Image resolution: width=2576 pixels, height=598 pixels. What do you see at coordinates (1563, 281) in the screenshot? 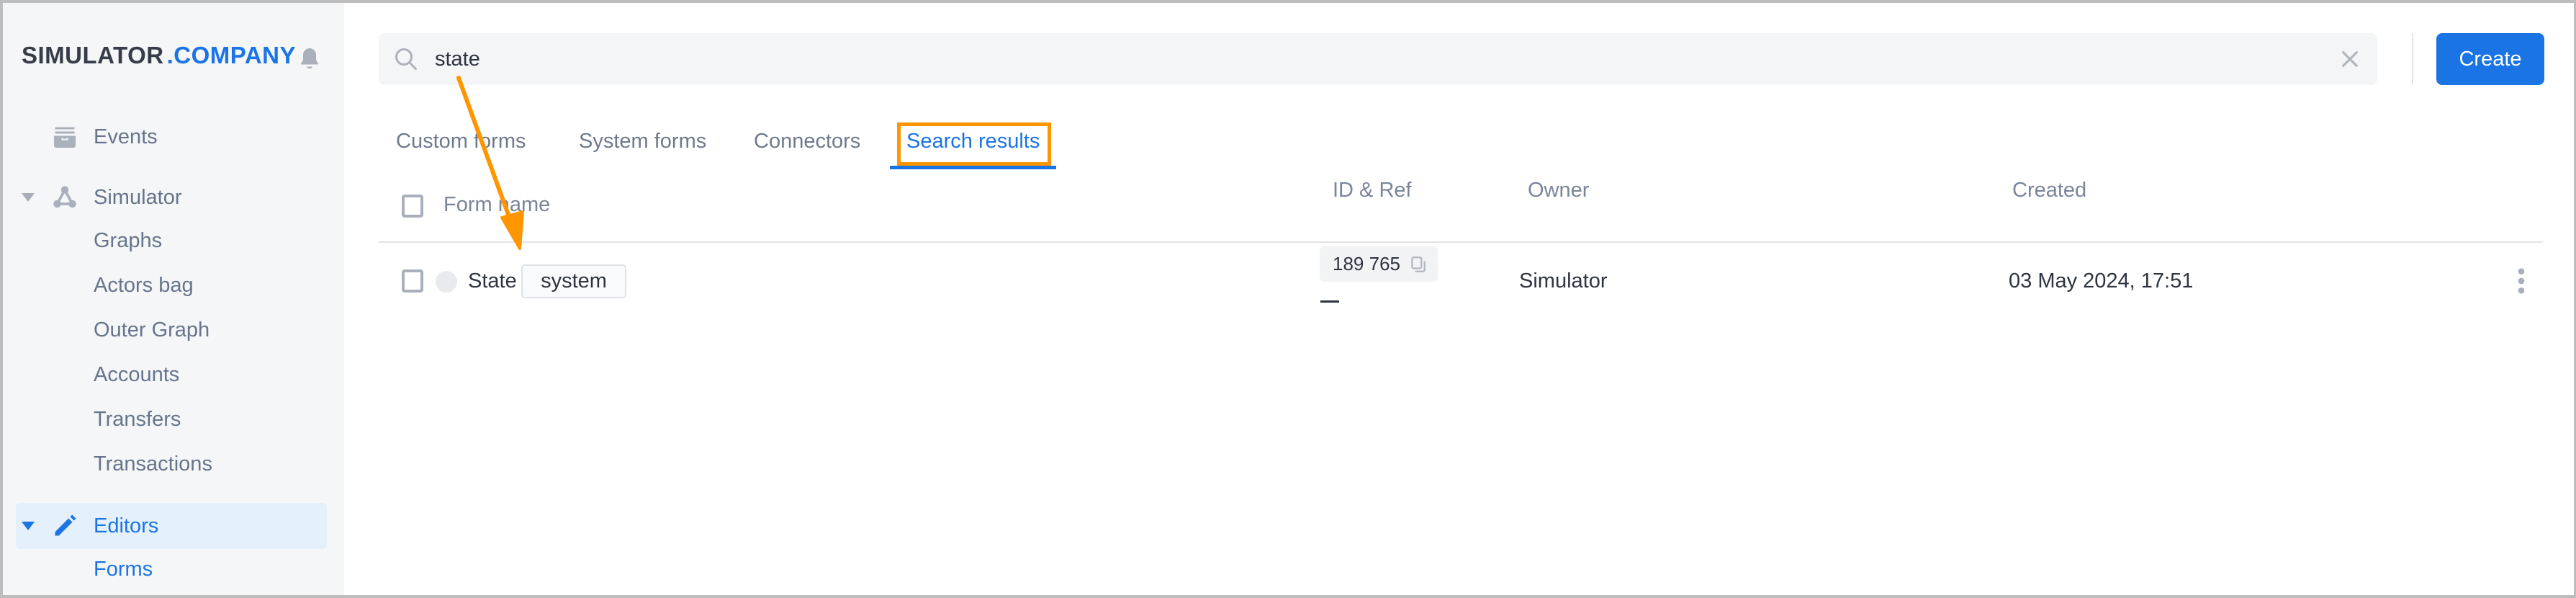
I see `owner: Simulator` at bounding box center [1563, 281].